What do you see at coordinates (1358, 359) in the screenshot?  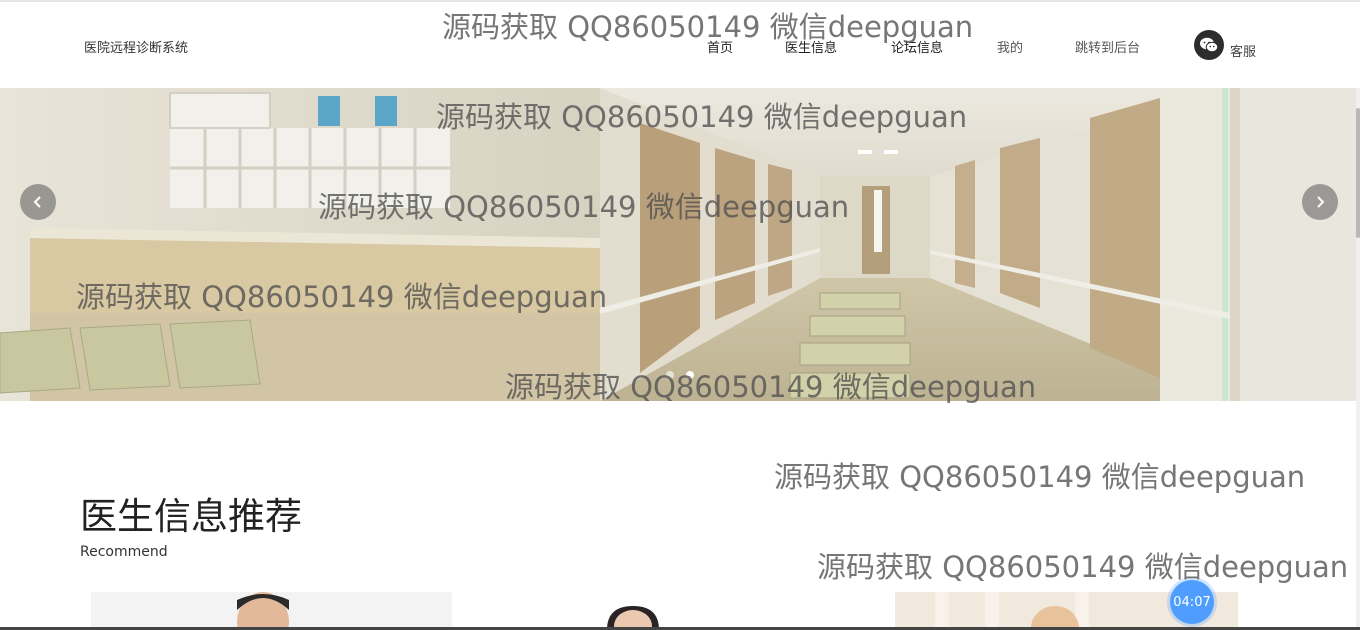 I see `page-scrollbar` at bounding box center [1358, 359].